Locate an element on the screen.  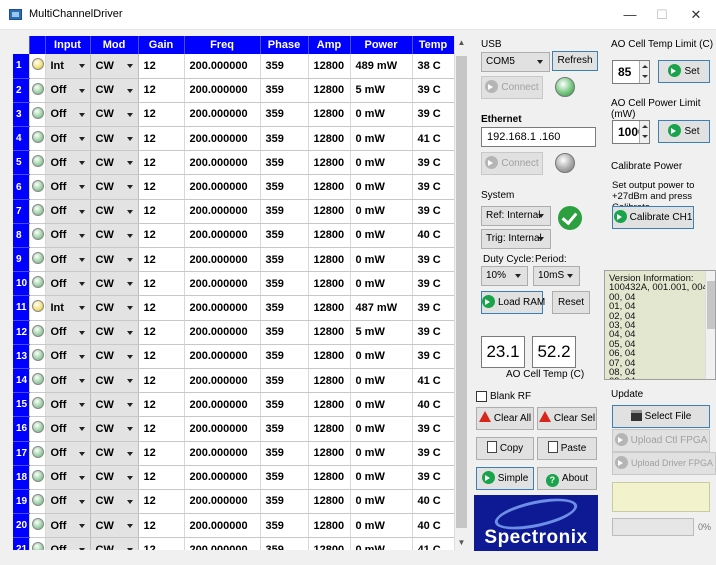
grid-scrollbar: ▲ ▼ is located at coordinates (460, 293).